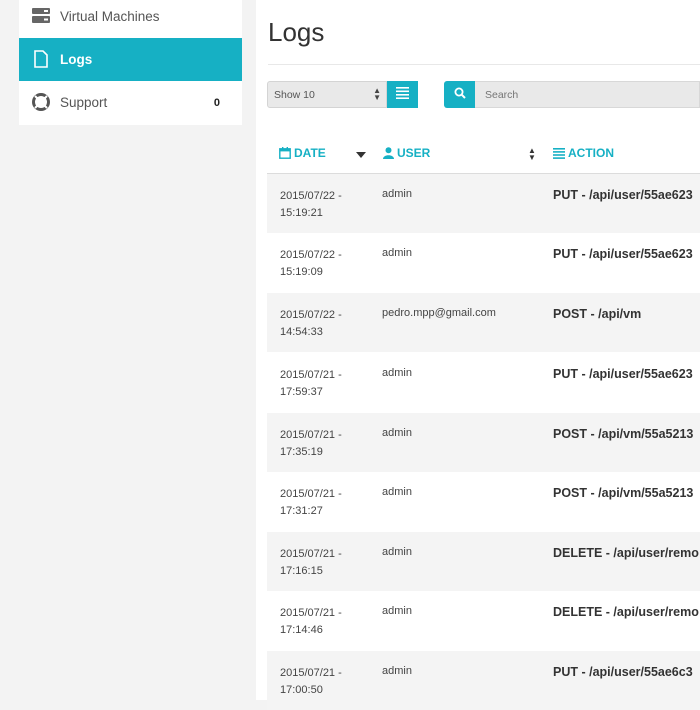  Describe the element at coordinates (532, 154) in the screenshot. I see `sort-icon: ▲ ▼` at that location.